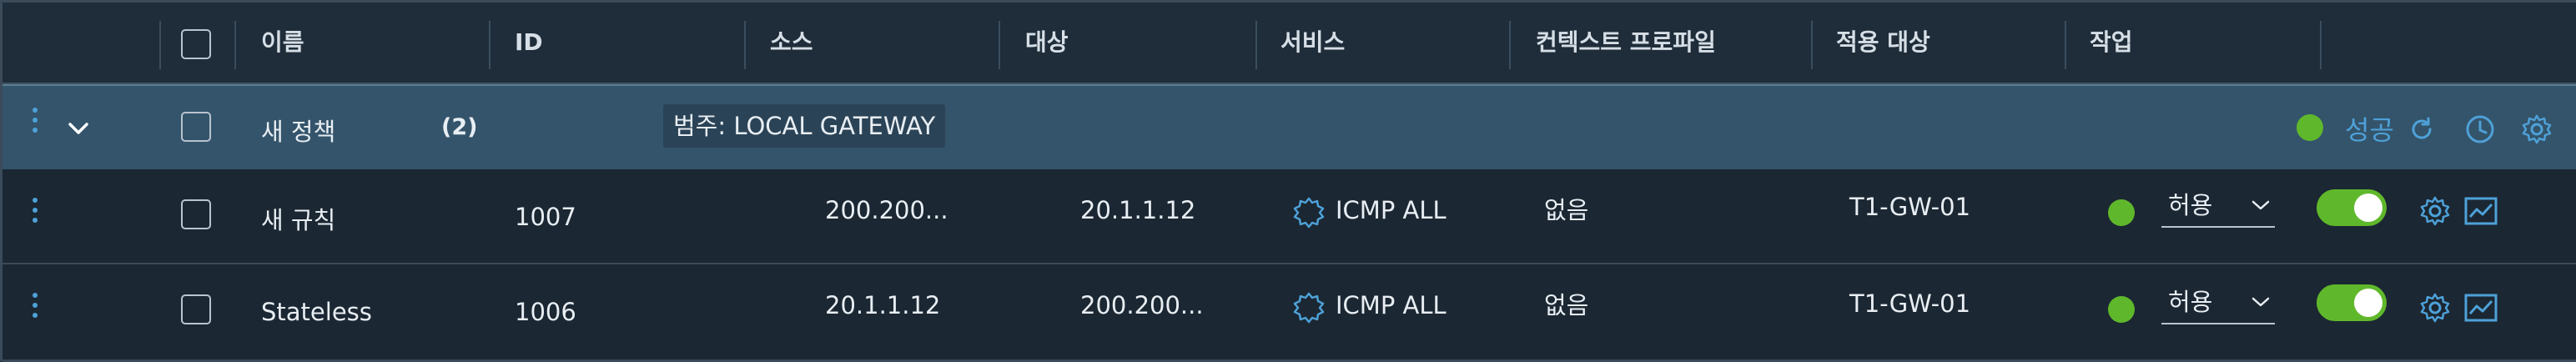  What do you see at coordinates (529, 43) in the screenshot?
I see `column-header-id: ID` at bounding box center [529, 43].